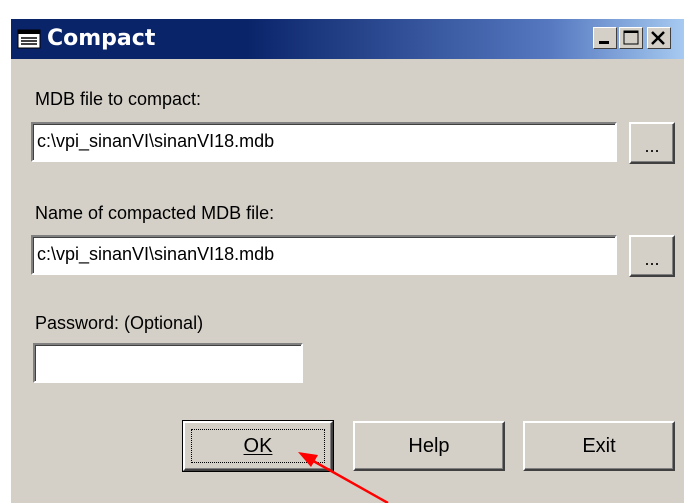 The width and height of the screenshot is (684, 503). I want to click on compacted-file-label: Name of compacted MDB file:, so click(155, 213).